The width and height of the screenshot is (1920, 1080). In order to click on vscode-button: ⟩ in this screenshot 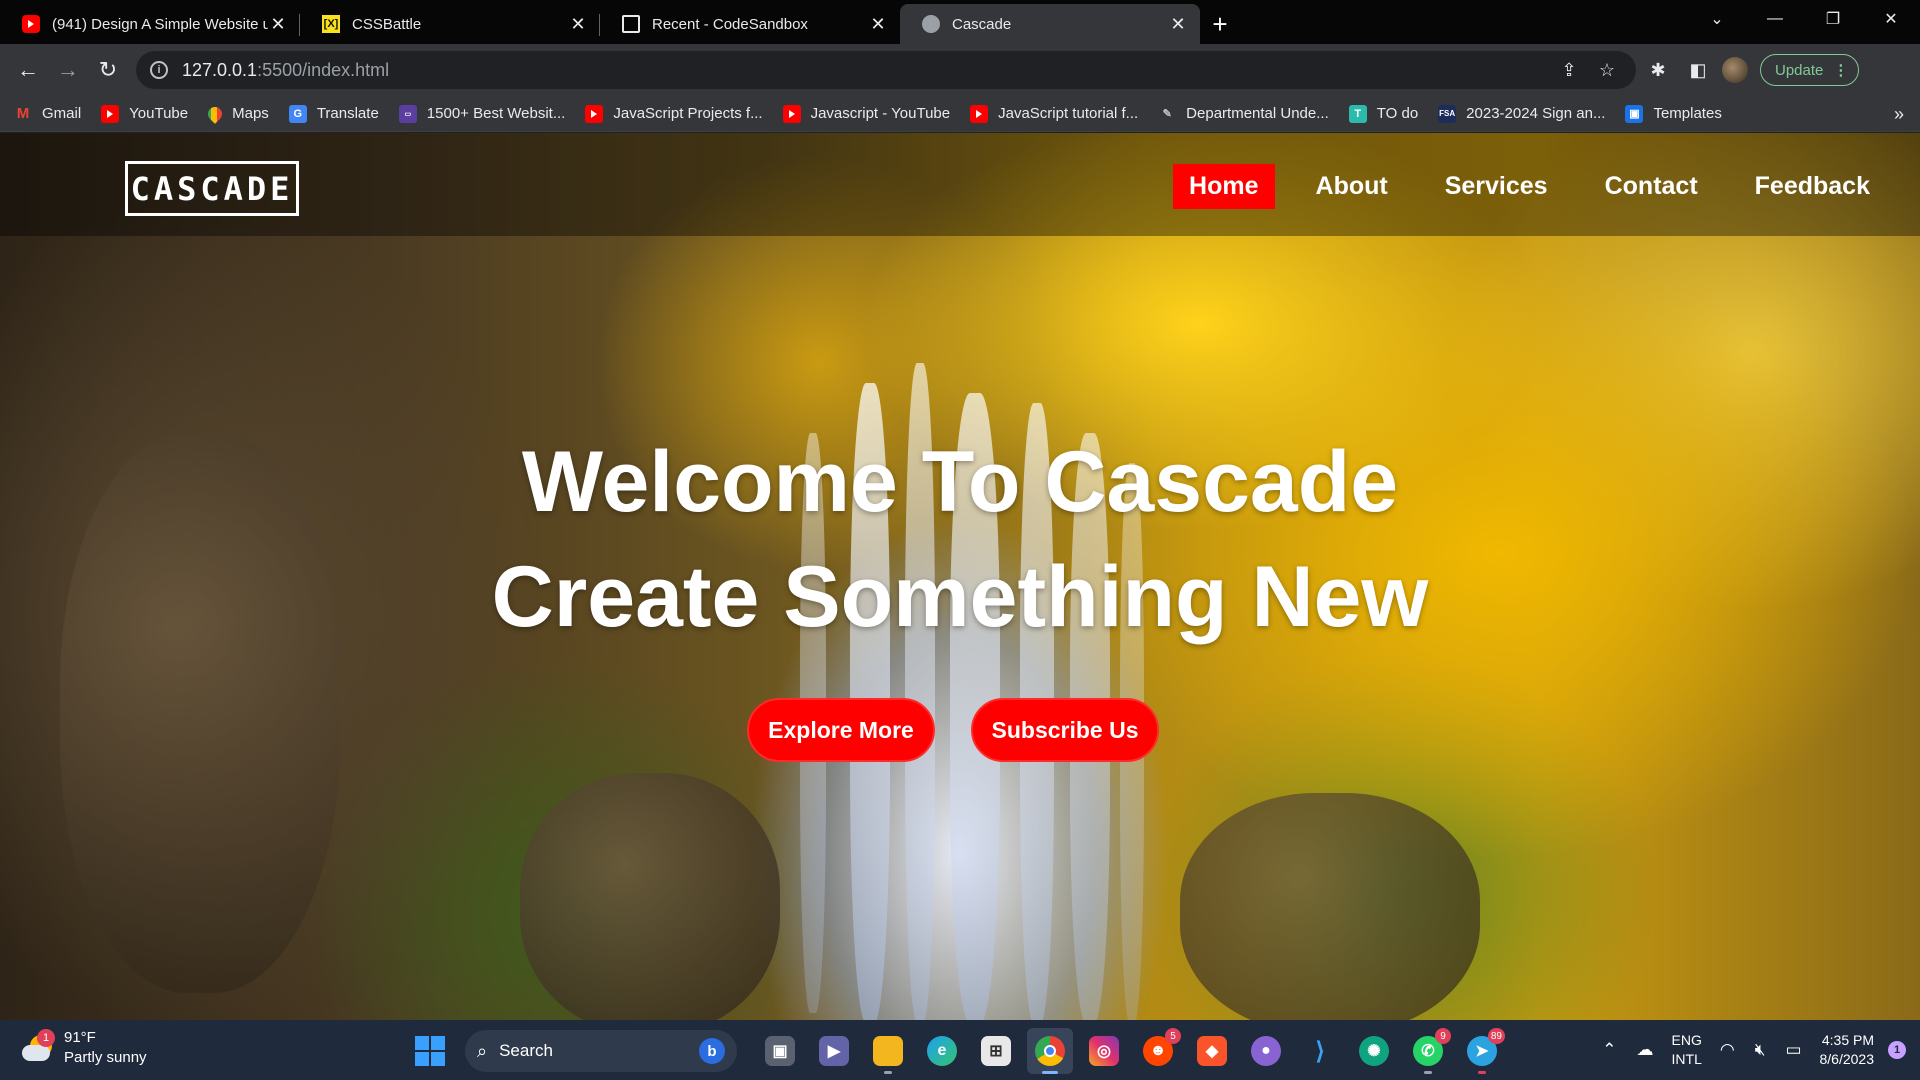, I will do `click(1320, 1051)`.